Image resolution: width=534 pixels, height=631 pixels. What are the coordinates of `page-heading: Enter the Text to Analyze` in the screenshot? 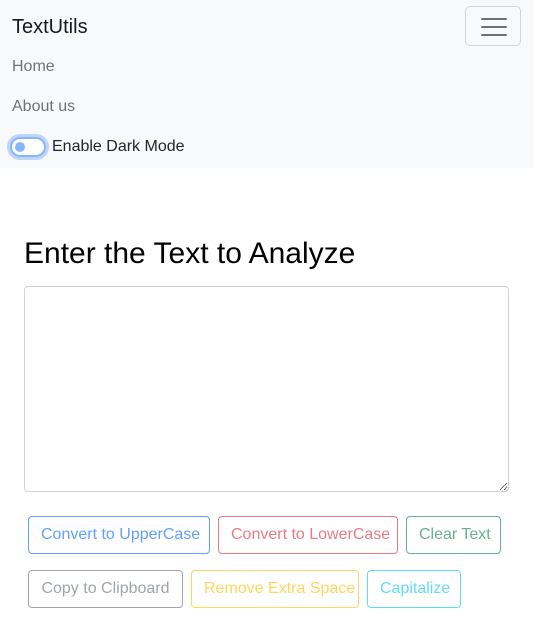 It's located at (190, 253).